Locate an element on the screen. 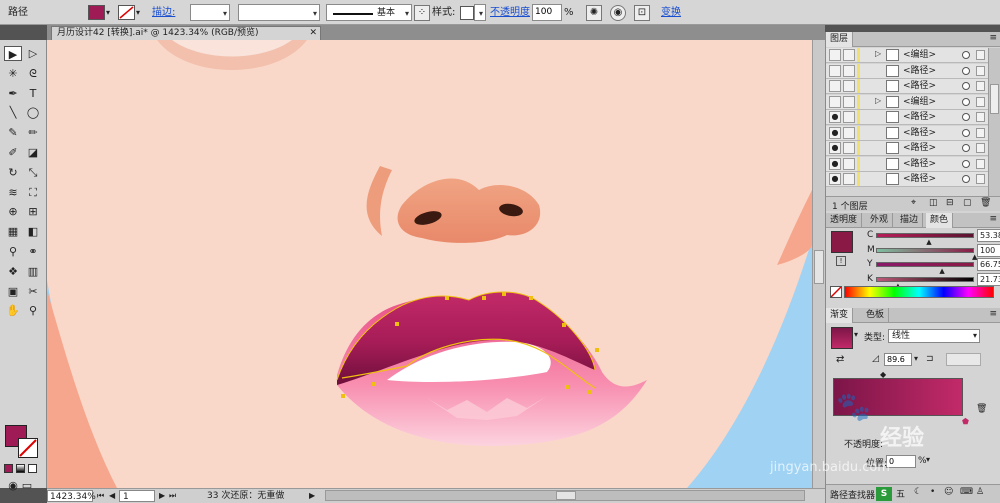  selection-icon: ▶ is located at coordinates (13, 53).